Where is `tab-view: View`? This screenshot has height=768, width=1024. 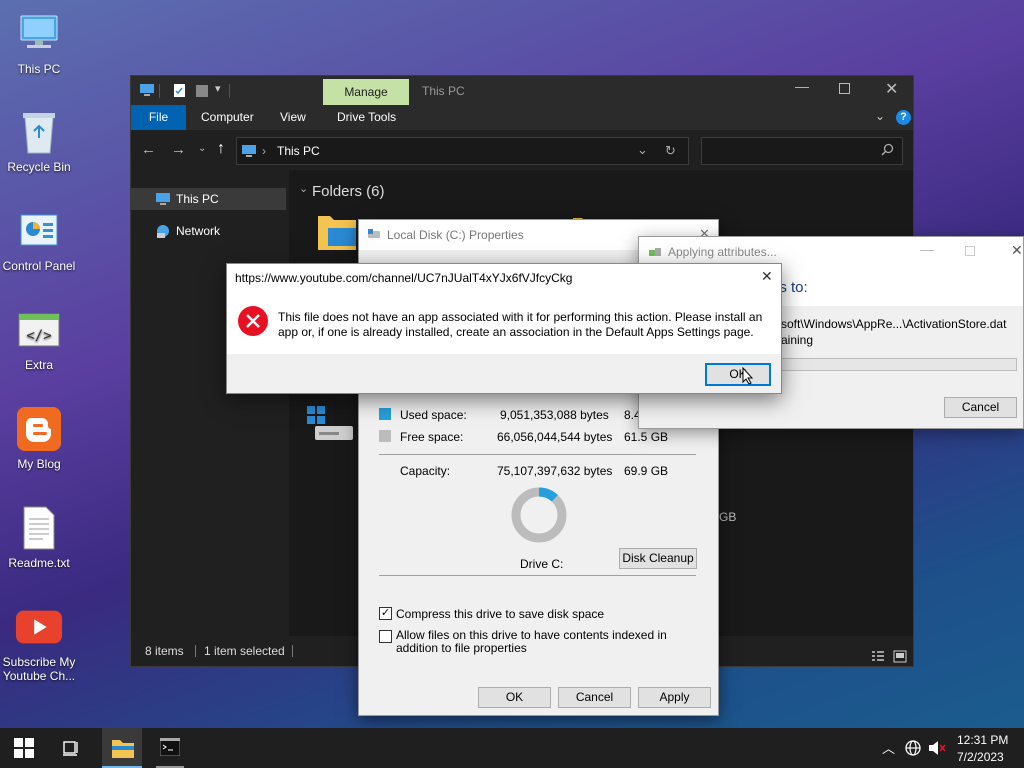 tab-view: View is located at coordinates (293, 117).